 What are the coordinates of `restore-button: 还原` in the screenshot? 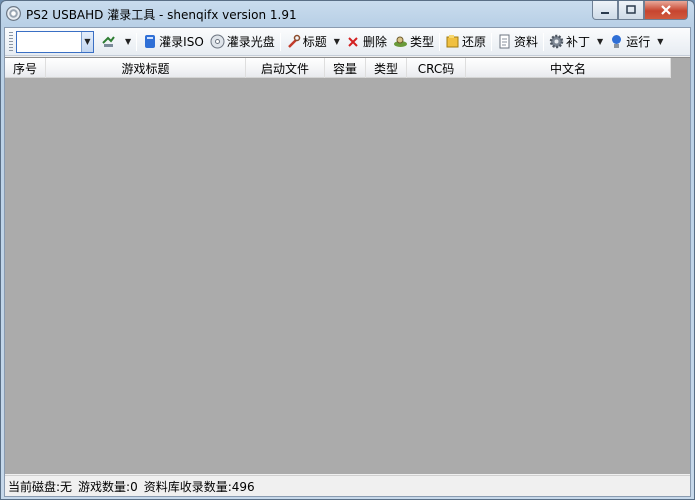 It's located at (465, 42).